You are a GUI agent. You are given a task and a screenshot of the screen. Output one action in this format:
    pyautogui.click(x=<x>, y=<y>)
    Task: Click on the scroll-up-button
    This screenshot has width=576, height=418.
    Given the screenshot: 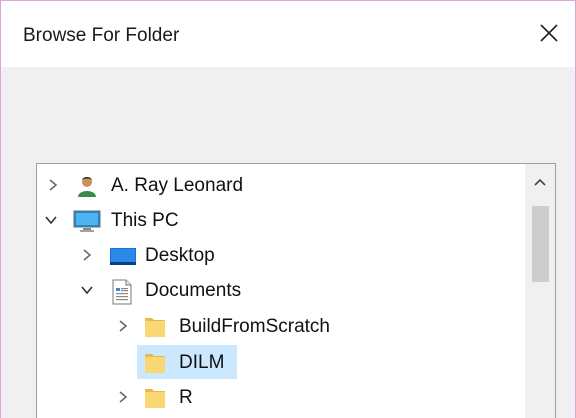 What is the action you would take?
    pyautogui.click(x=540, y=182)
    